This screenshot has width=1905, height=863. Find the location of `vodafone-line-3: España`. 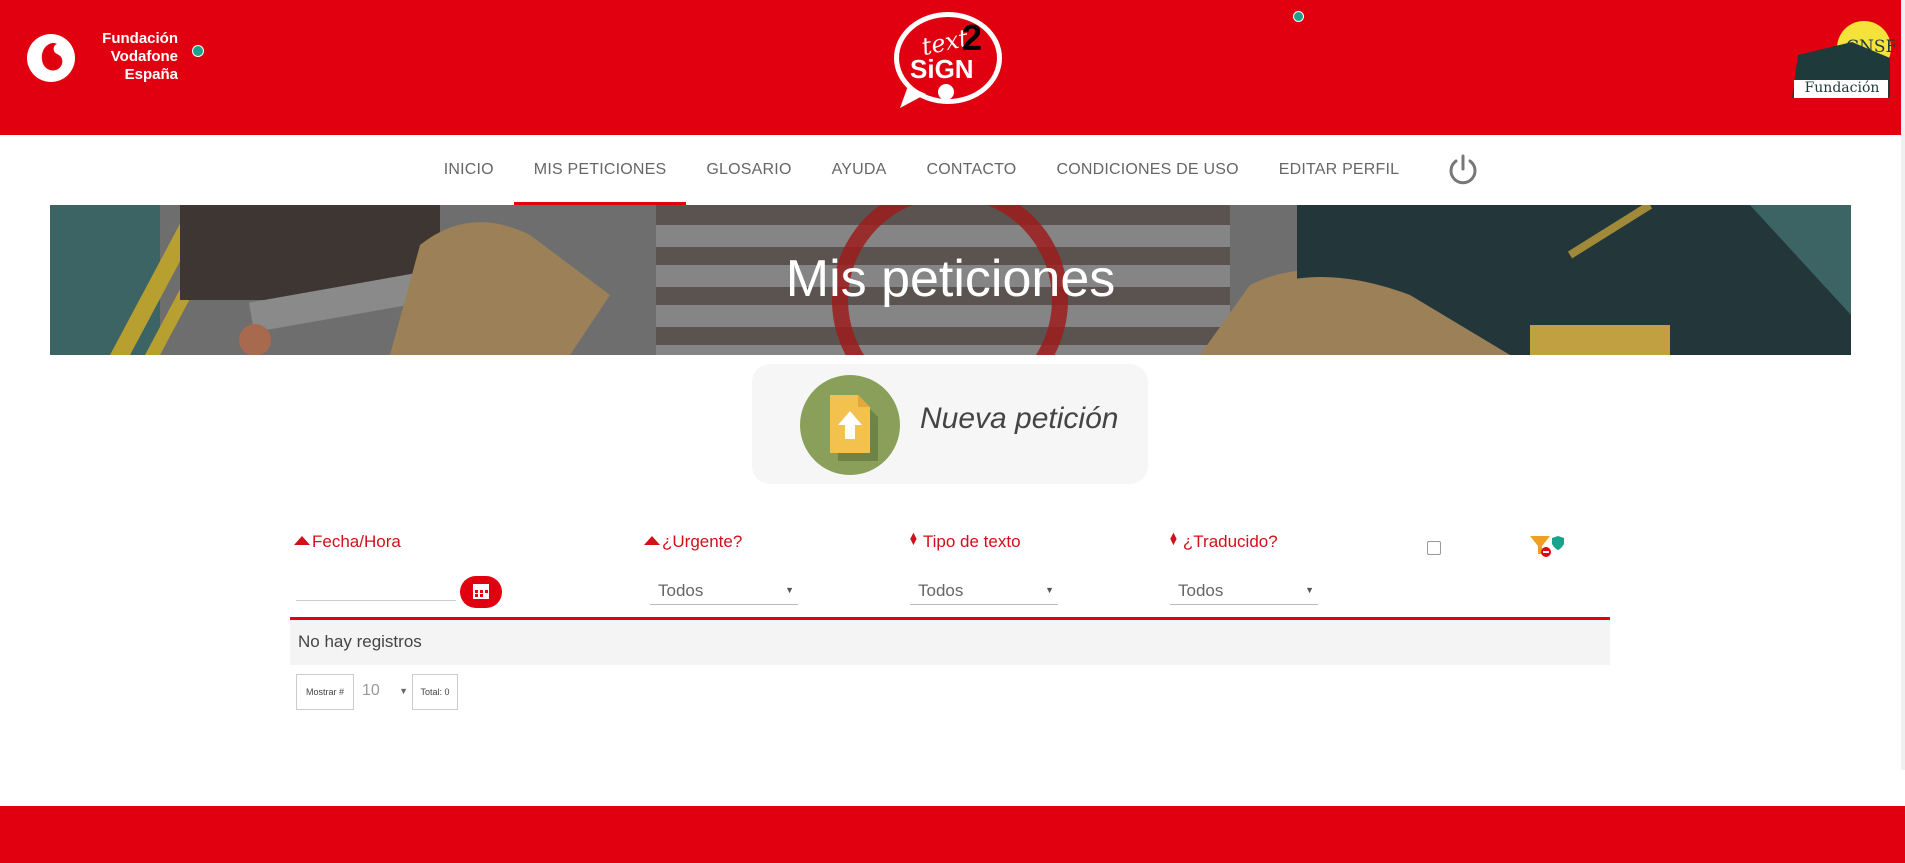

vodafone-line-3: España is located at coordinates (151, 74).